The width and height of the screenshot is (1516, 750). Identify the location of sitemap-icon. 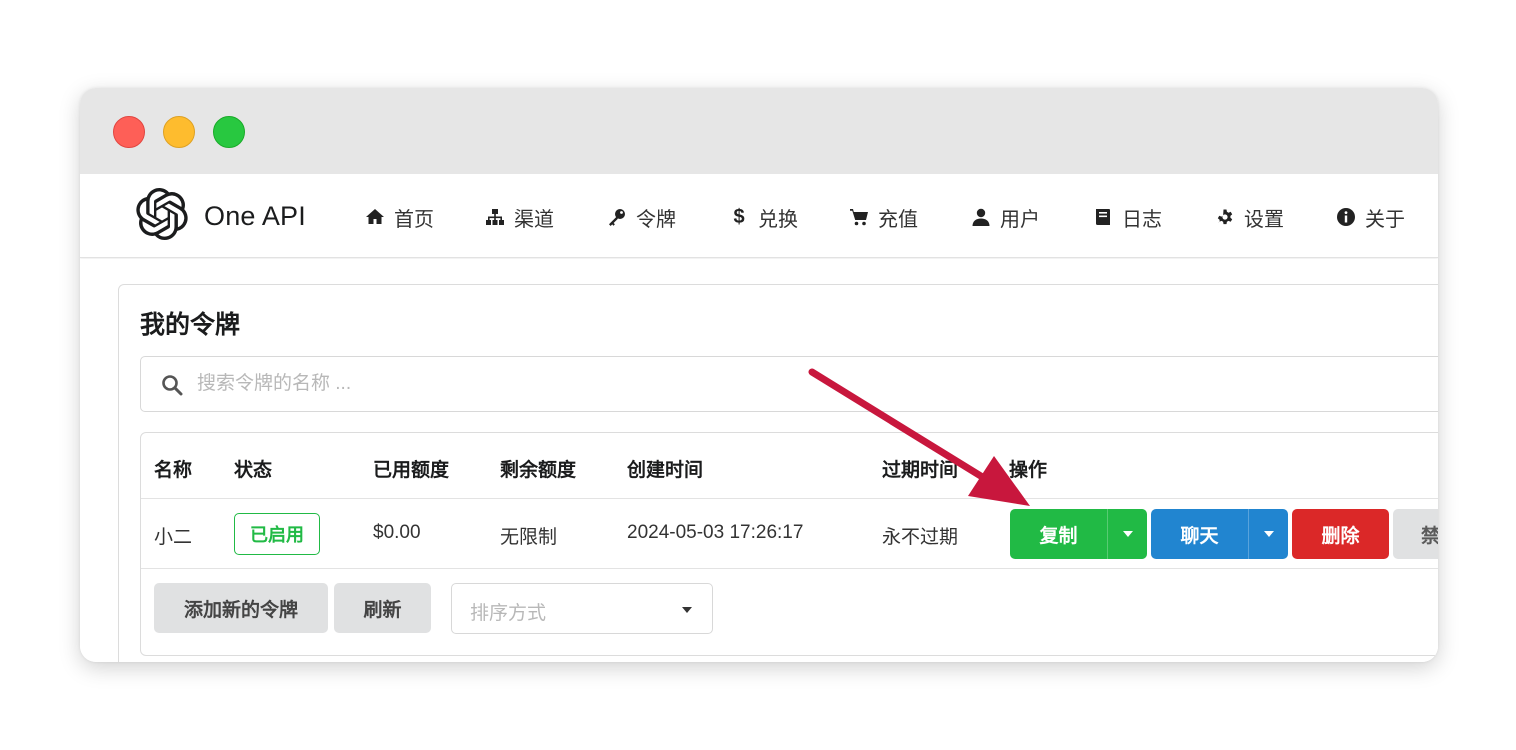
(495, 217).